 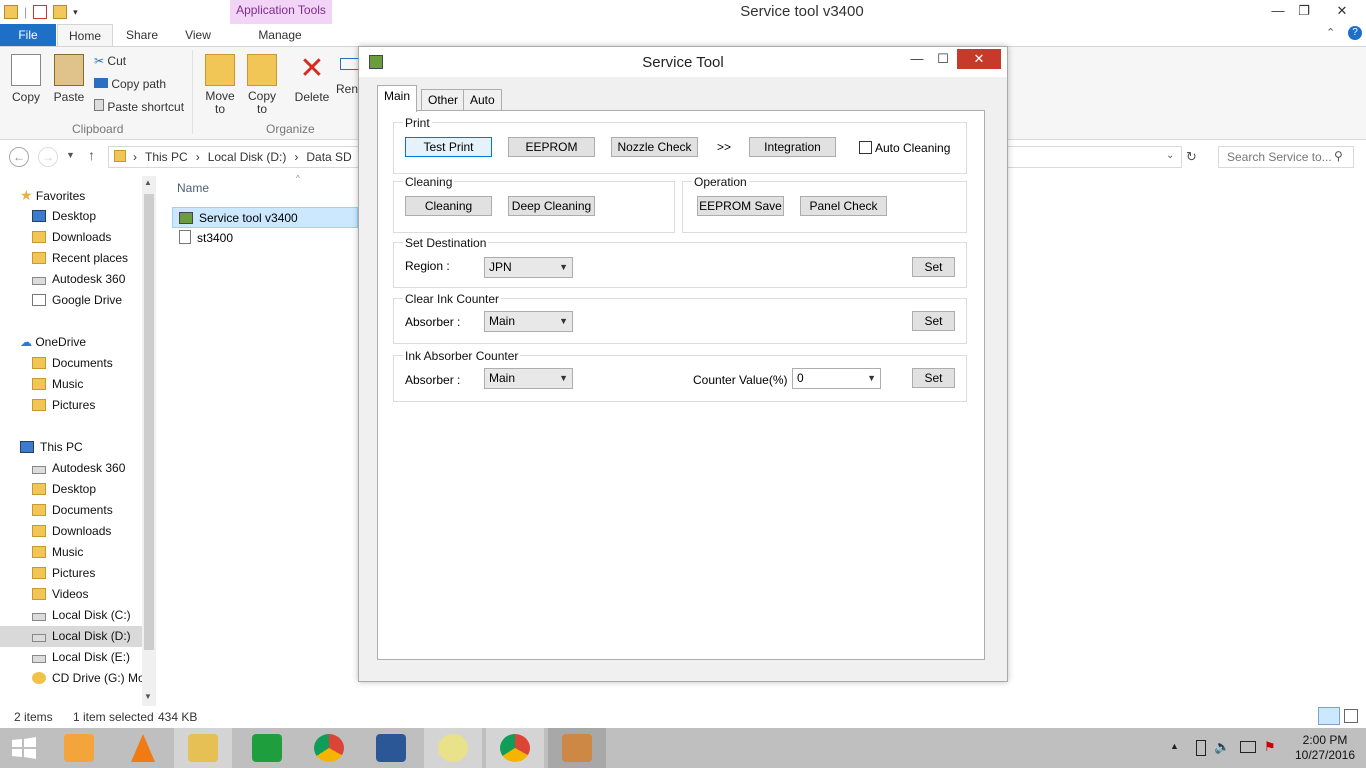 What do you see at coordinates (79, 748) in the screenshot?
I see `taskbar-media-player` at bounding box center [79, 748].